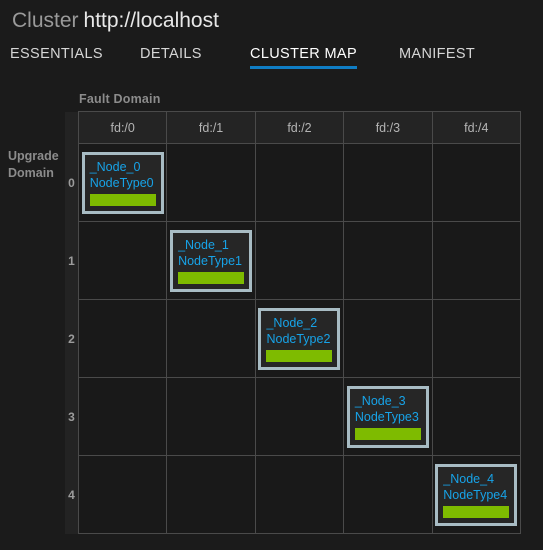 The width and height of the screenshot is (543, 550). I want to click on grid-cell-ud0-fd4-empty, so click(476, 182).